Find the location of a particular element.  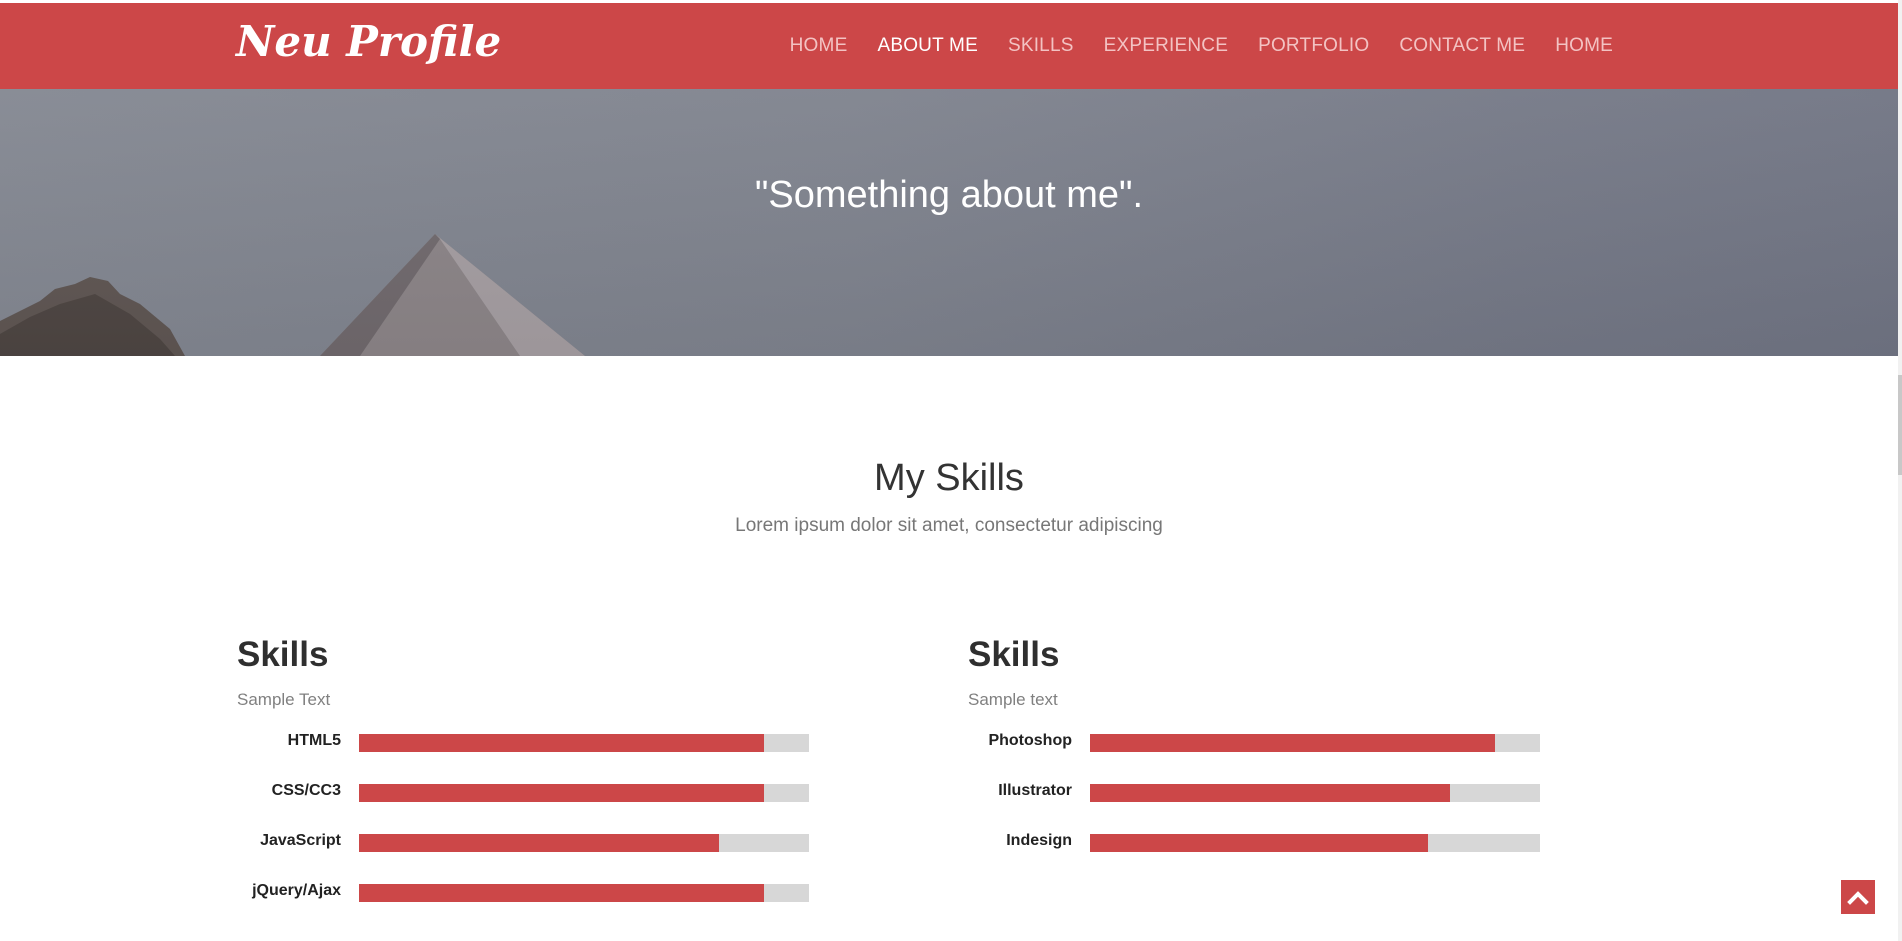

skill-label: JavaScript is located at coordinates (300, 840).